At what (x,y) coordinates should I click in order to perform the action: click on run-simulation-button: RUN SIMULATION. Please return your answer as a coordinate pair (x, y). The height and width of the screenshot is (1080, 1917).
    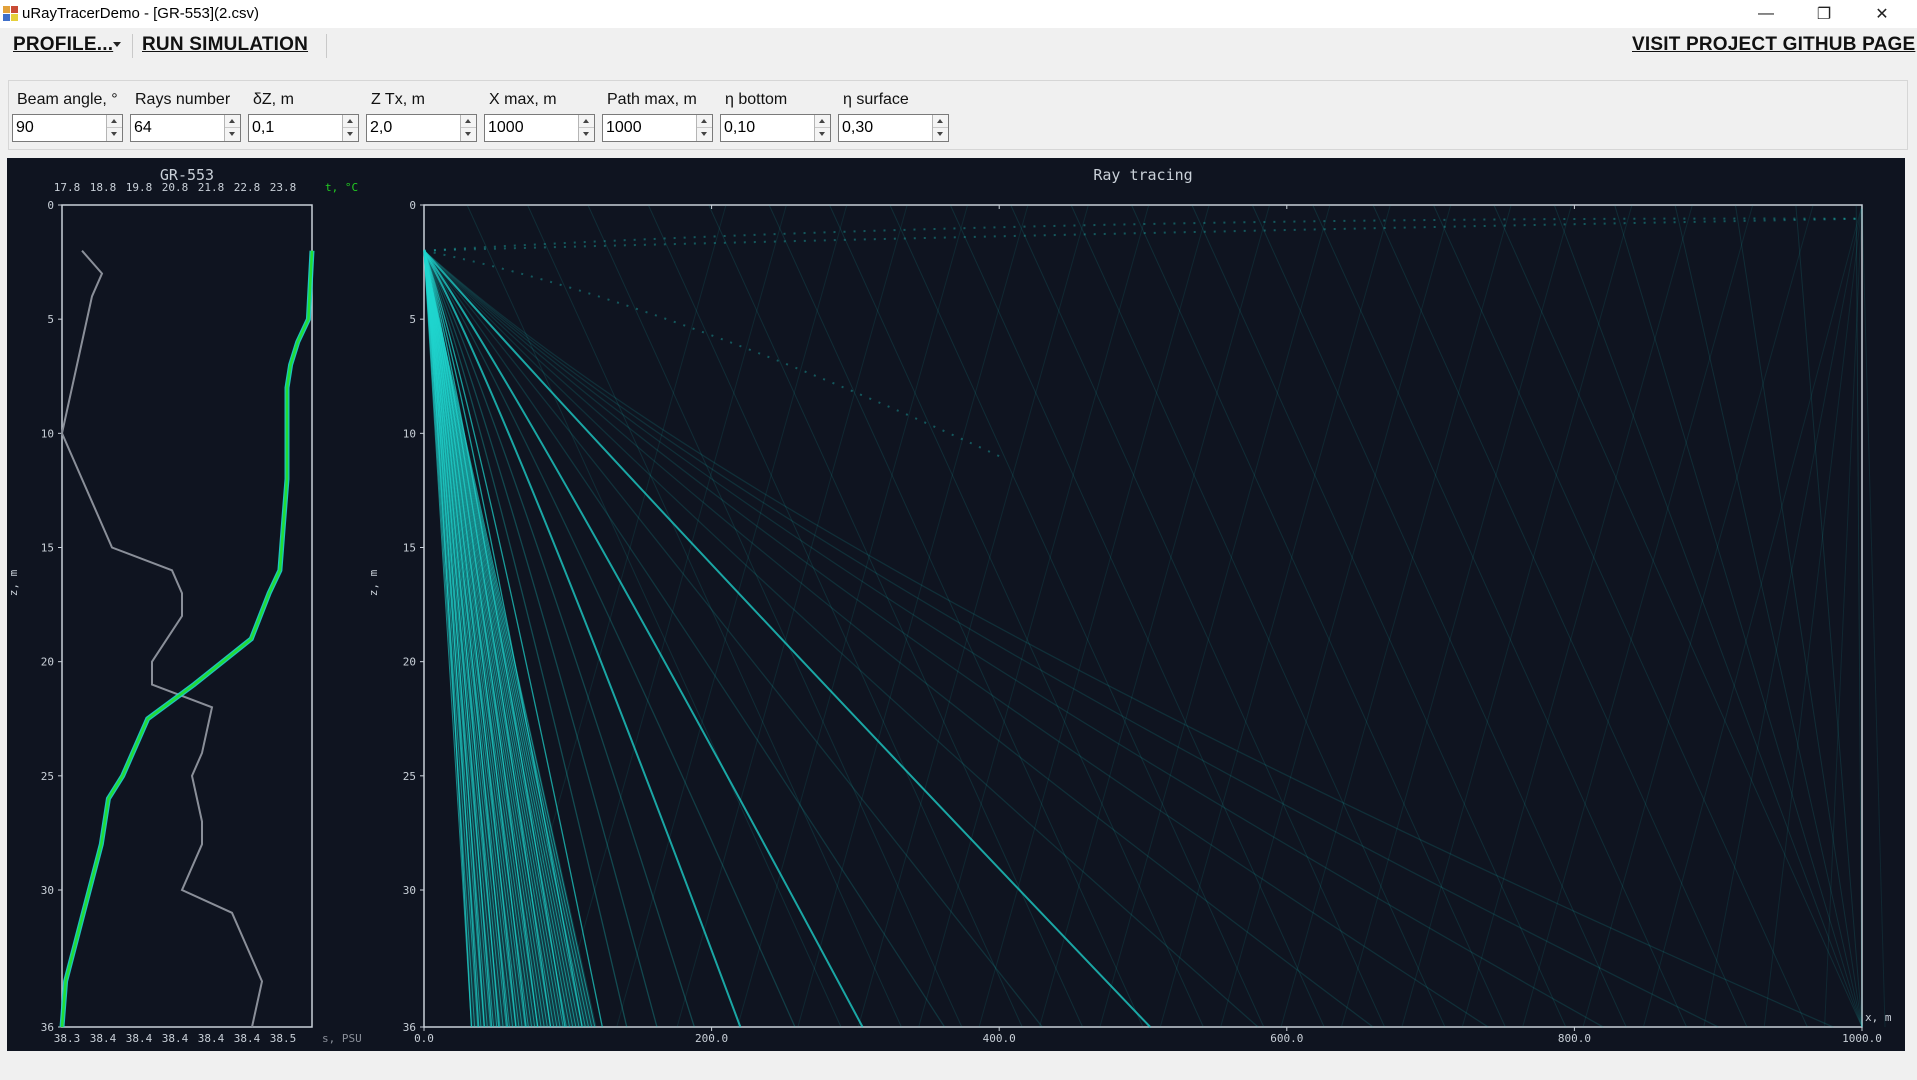
    Looking at the image, I should click on (225, 45).